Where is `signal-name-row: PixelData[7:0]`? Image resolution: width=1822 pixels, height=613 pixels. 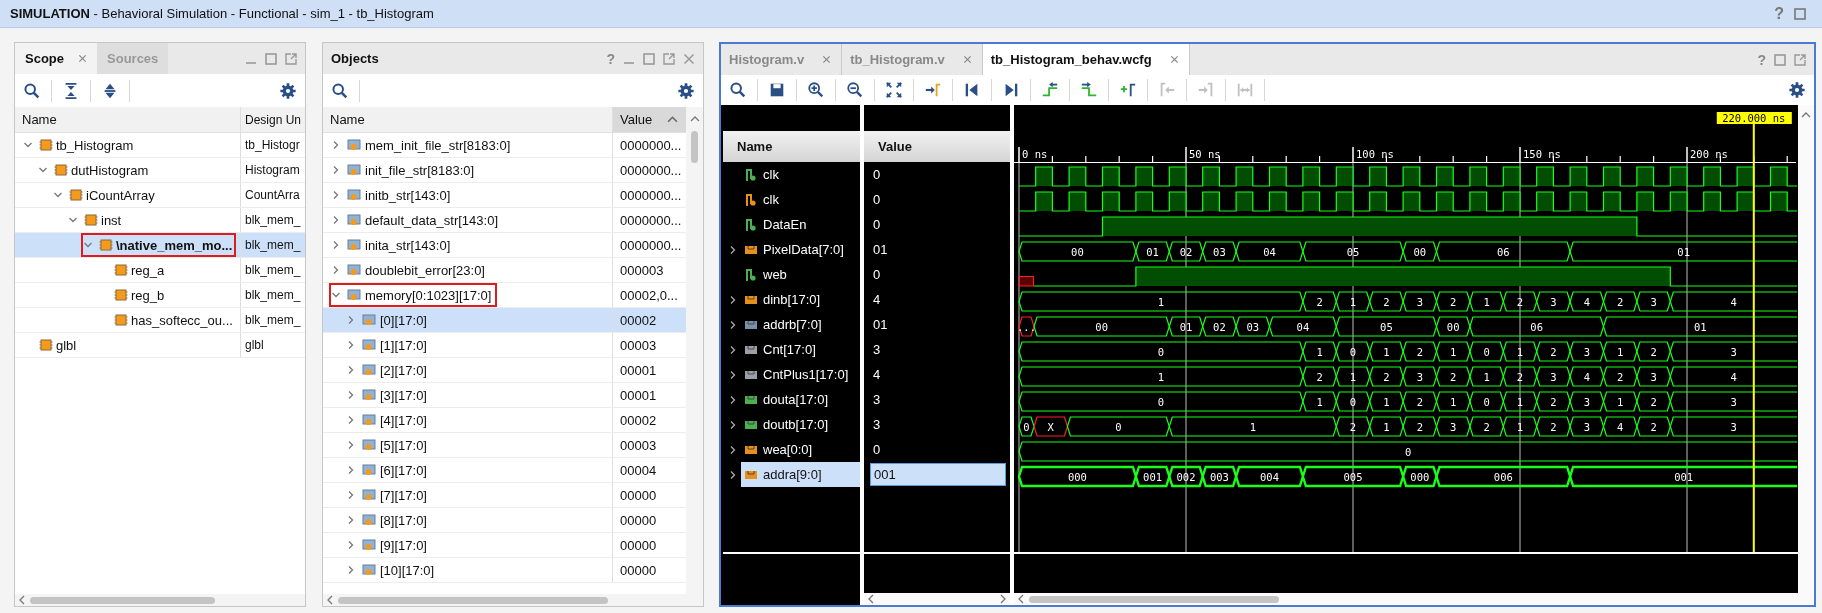
signal-name-row: PixelData[7:0] is located at coordinates (800, 249).